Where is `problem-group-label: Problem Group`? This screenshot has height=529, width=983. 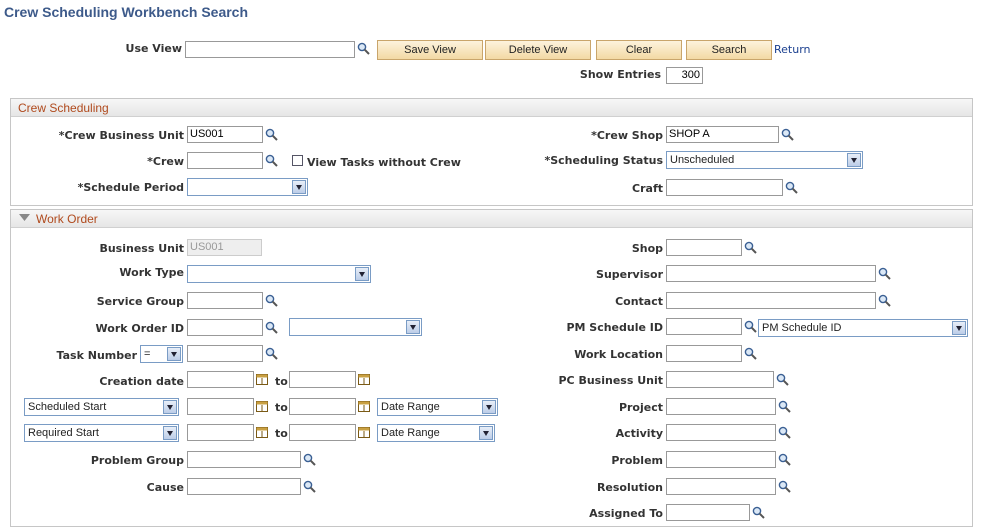
problem-group-label: Problem Group is located at coordinates (137, 460).